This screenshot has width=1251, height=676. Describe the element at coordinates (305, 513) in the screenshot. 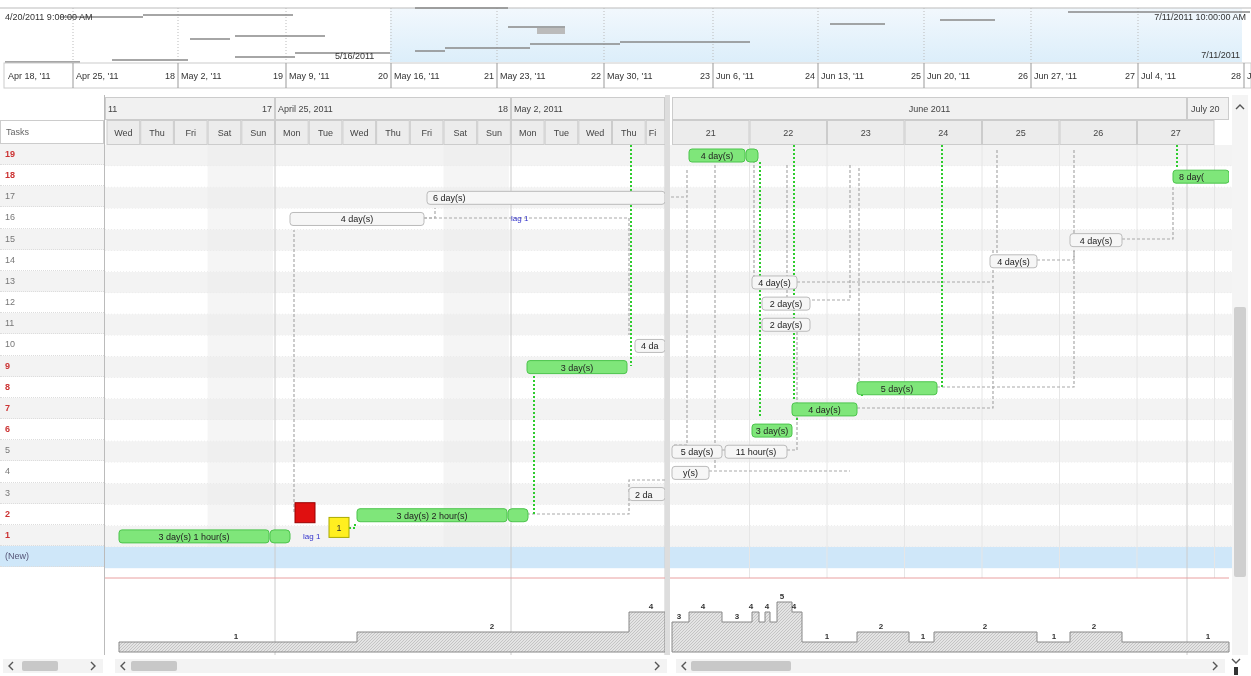

I see `constraint-marker` at that location.